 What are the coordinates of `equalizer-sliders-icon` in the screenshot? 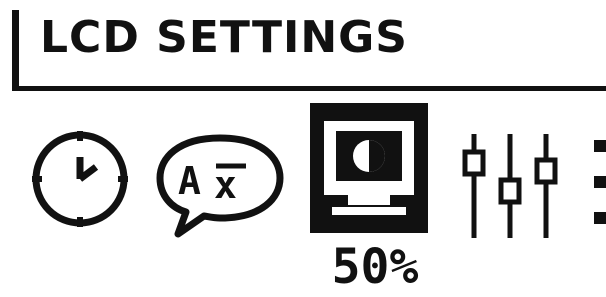 It's located at (510, 186).